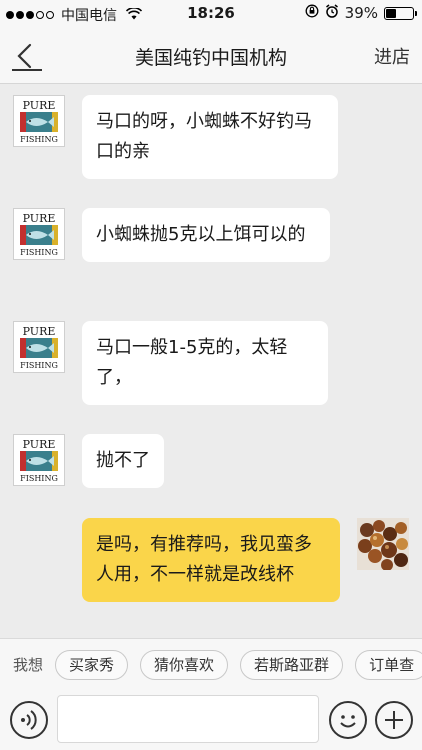  I want to click on battery-icon, so click(400, 13).